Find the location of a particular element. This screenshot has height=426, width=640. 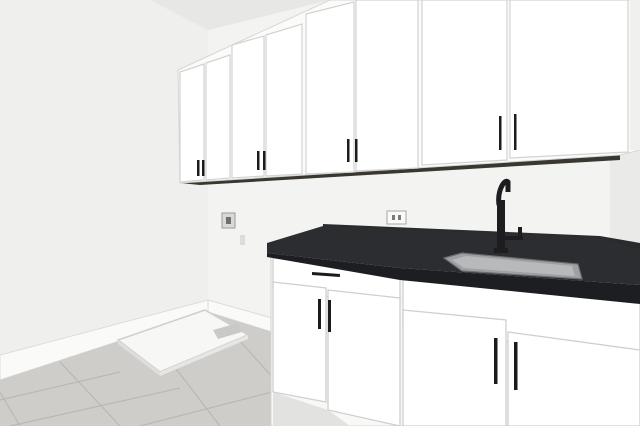

electrical-outlet-icon is located at coordinates (396, 217).